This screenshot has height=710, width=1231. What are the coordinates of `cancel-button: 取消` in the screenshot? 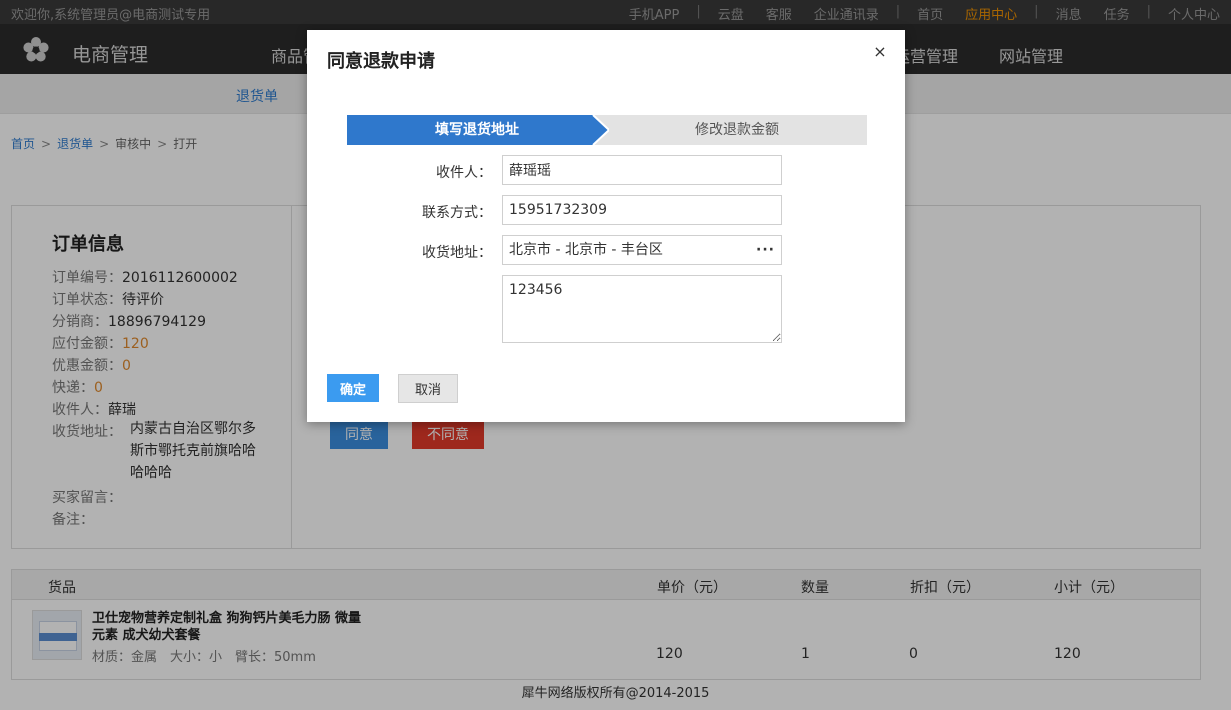 It's located at (428, 388).